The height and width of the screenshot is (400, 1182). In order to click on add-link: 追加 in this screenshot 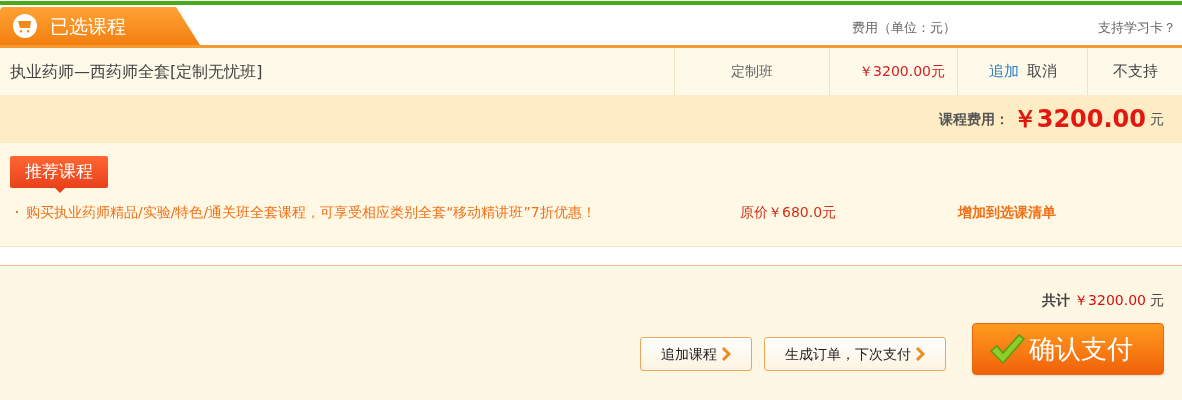, I will do `click(1003, 71)`.